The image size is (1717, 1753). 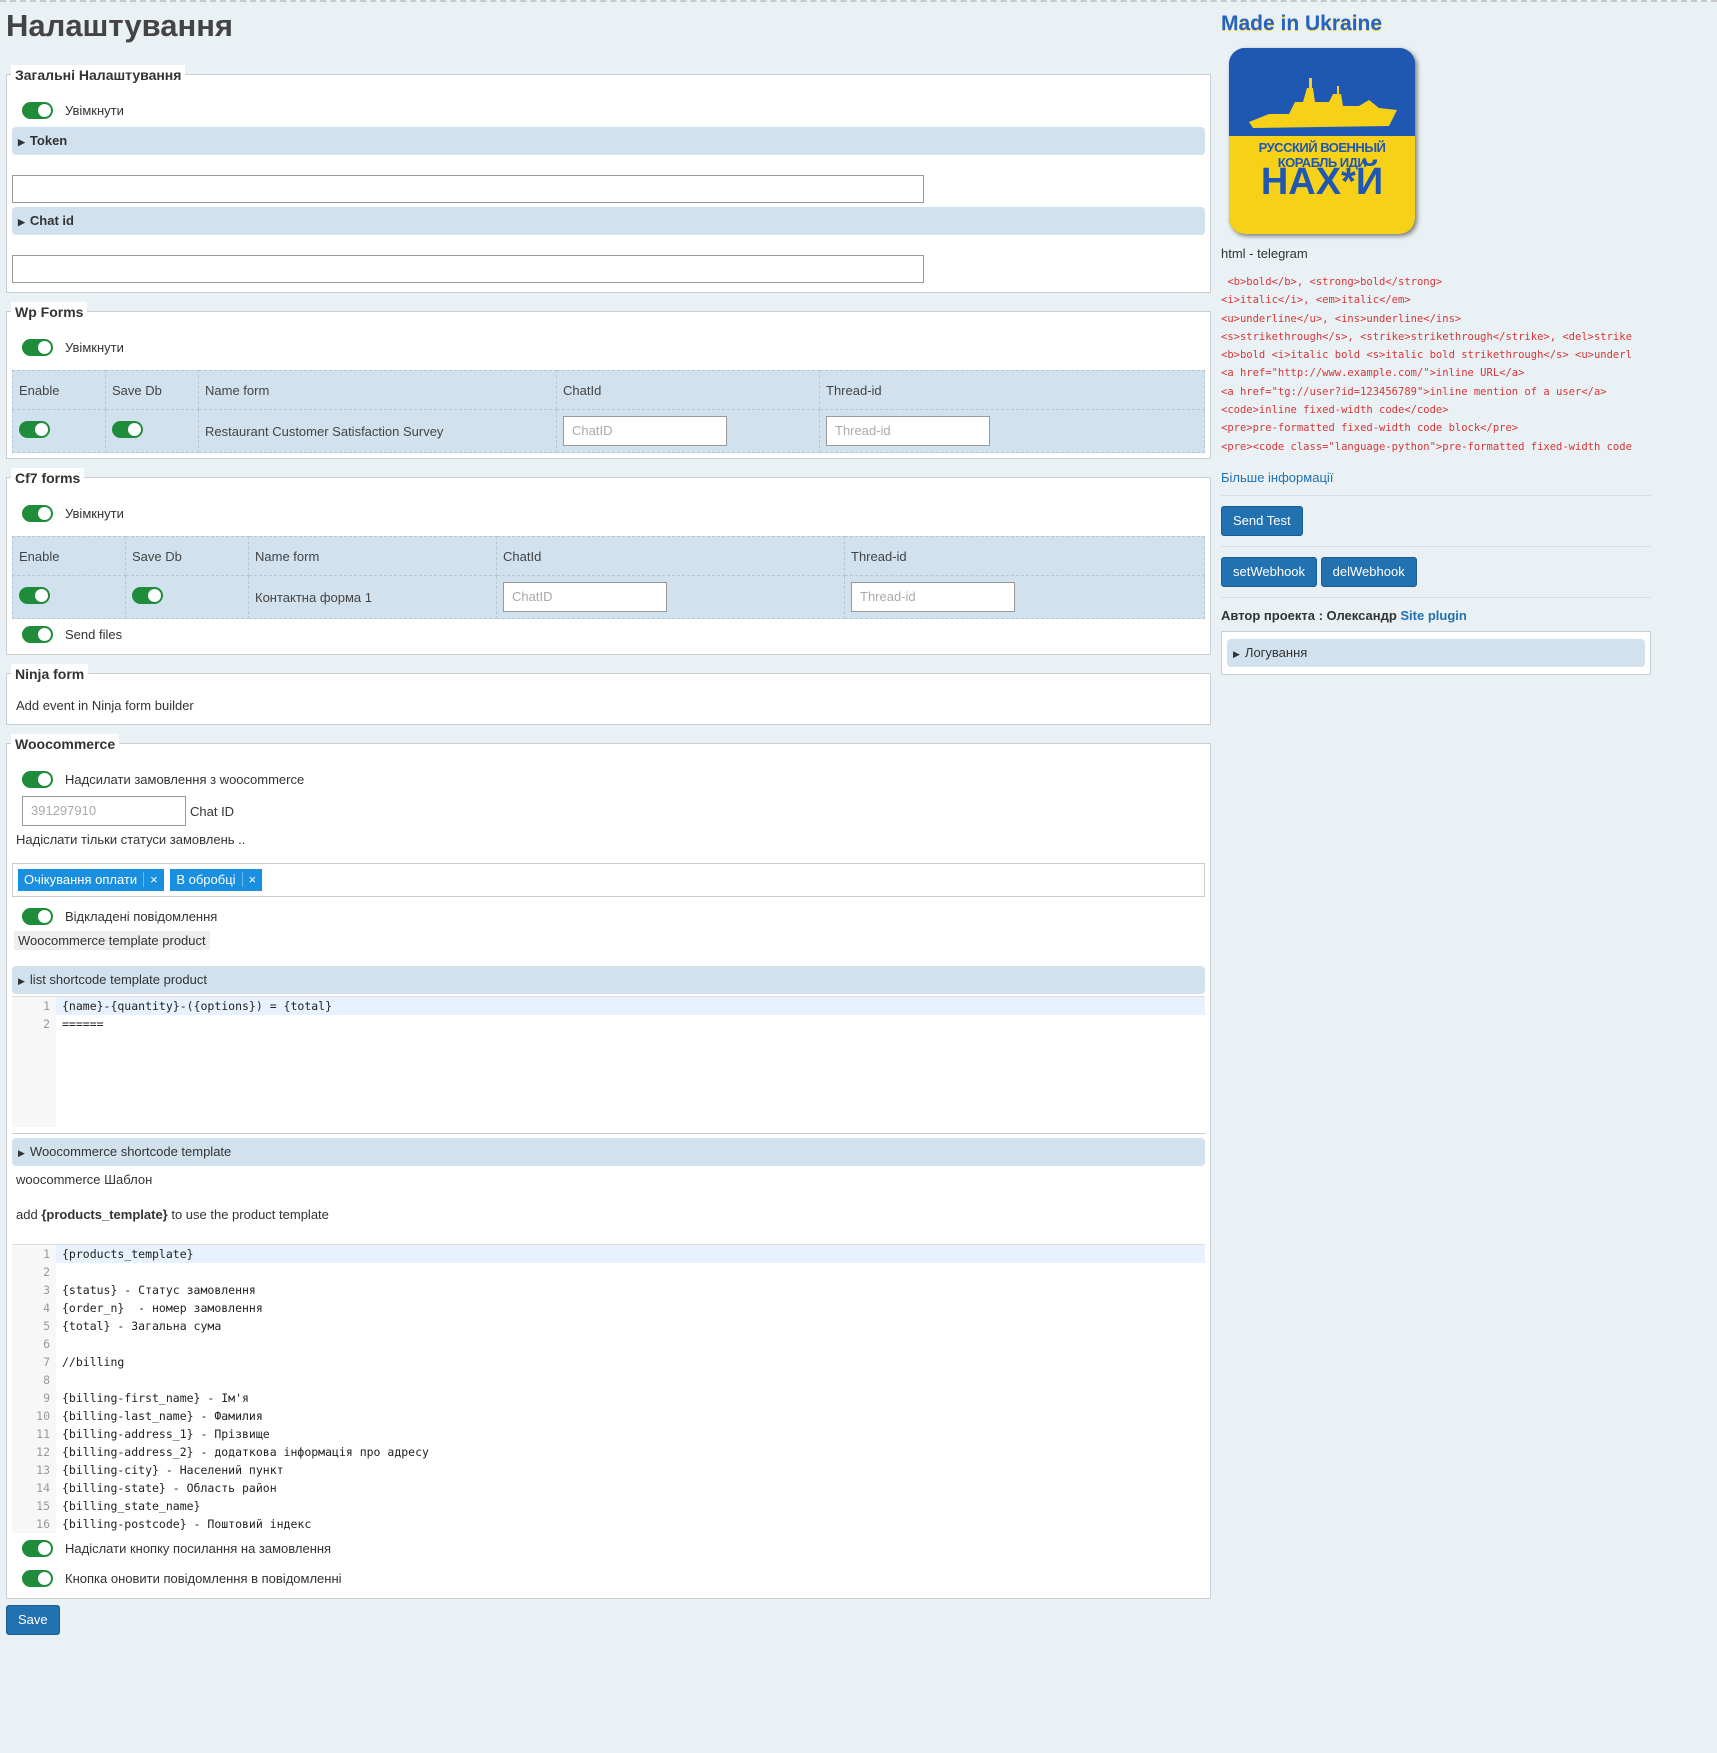 What do you see at coordinates (93, 1362) in the screenshot?
I see `code-line: //billing` at bounding box center [93, 1362].